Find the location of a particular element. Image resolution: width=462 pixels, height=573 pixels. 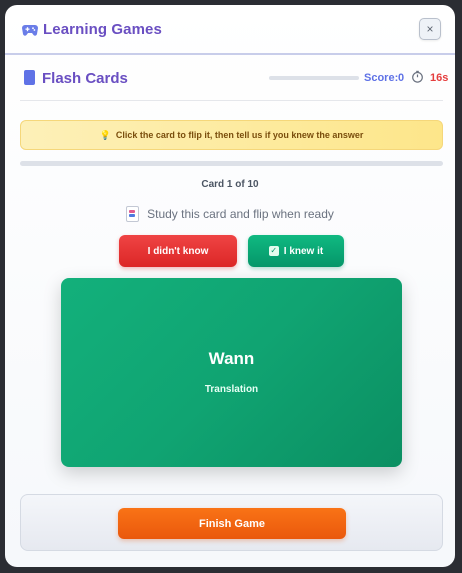

score-value: 0 is located at coordinates (401, 78).